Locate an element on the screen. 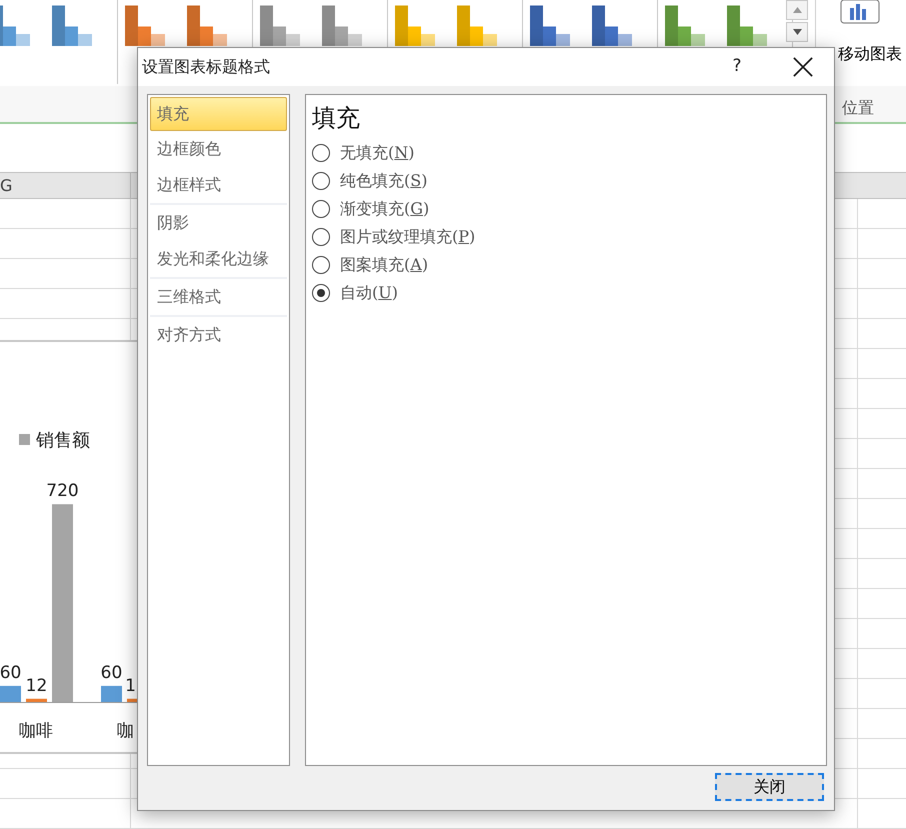 The width and height of the screenshot is (906, 829). nav-item: 三维格式 is located at coordinates (218, 297).